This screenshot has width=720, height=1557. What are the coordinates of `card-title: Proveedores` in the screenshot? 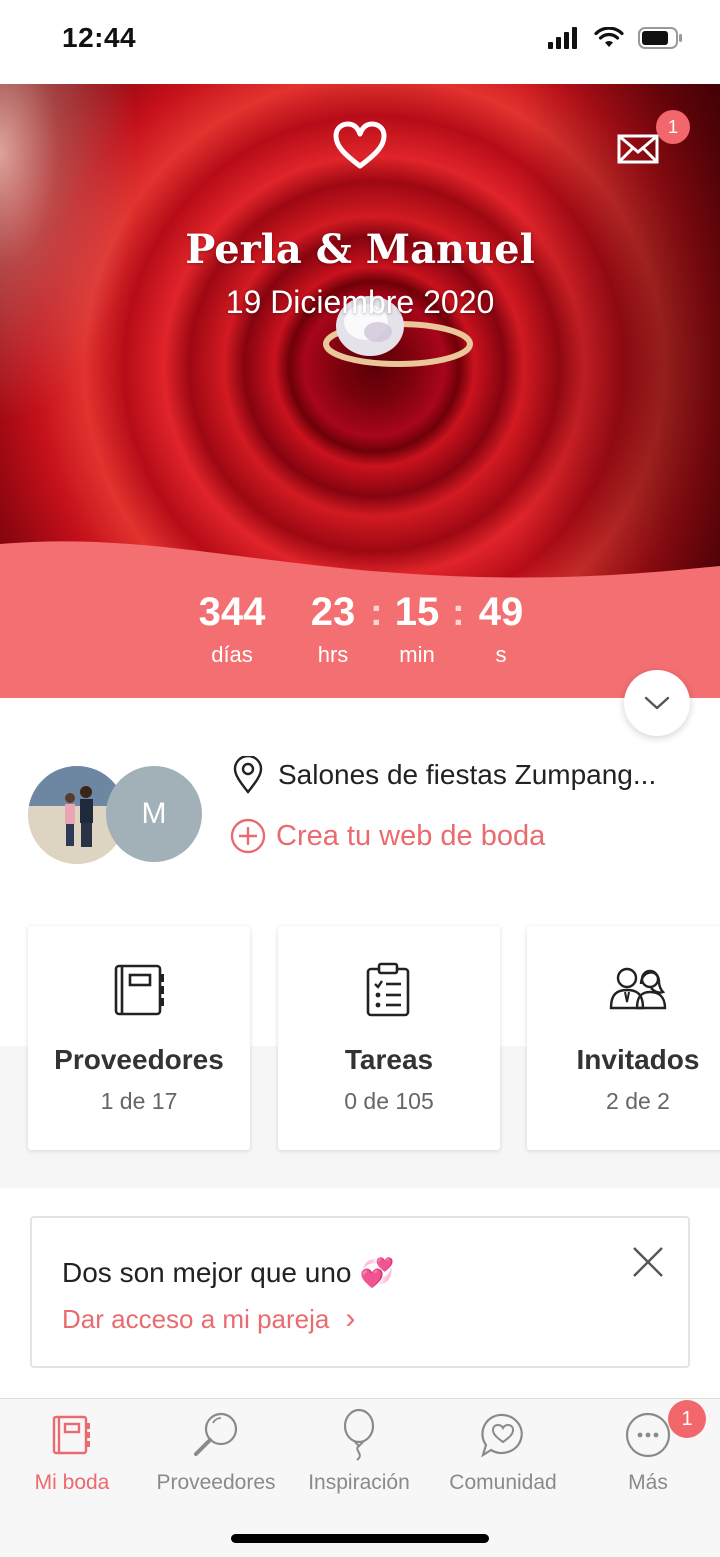 It's located at (139, 1059).